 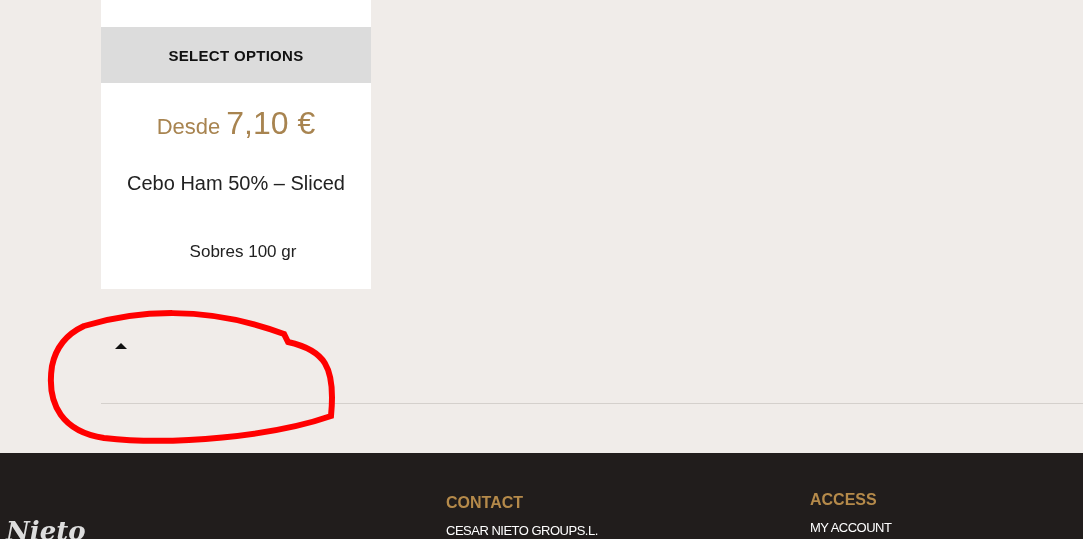 I want to click on caret-up-icon, so click(x=121, y=346).